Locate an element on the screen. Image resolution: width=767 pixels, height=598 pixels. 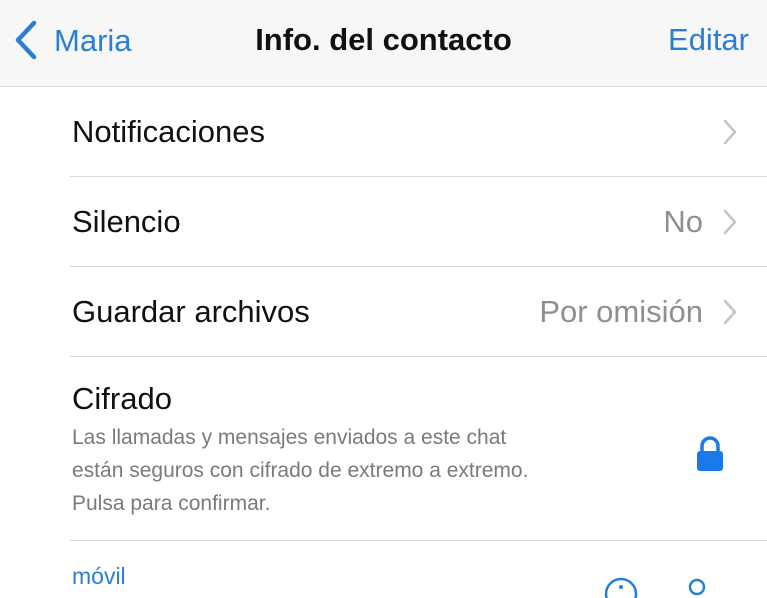
row-value: No is located at coordinates (683, 221).